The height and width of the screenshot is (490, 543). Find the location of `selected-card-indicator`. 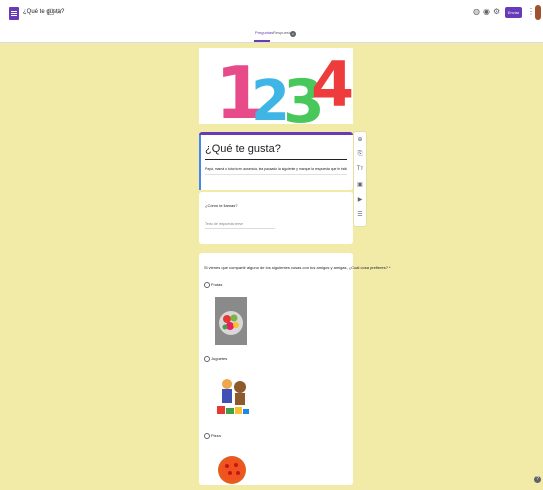

selected-card-indicator is located at coordinates (200, 162).